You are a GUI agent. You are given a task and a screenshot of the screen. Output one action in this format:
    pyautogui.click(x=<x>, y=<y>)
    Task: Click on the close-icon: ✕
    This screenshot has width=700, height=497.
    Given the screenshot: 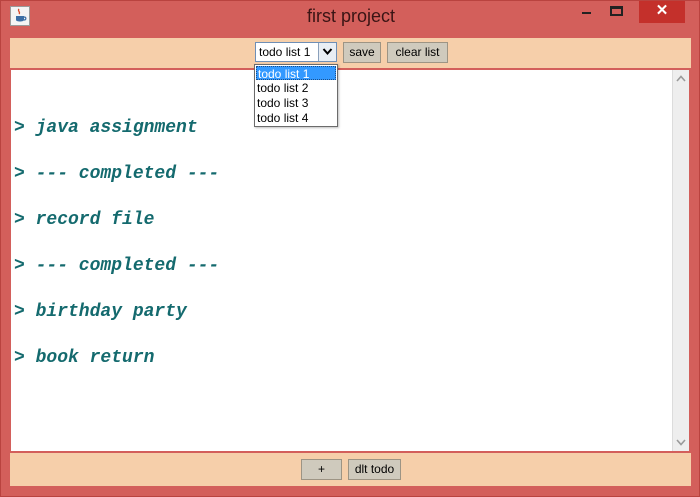 What is the action you would take?
    pyautogui.click(x=662, y=10)
    